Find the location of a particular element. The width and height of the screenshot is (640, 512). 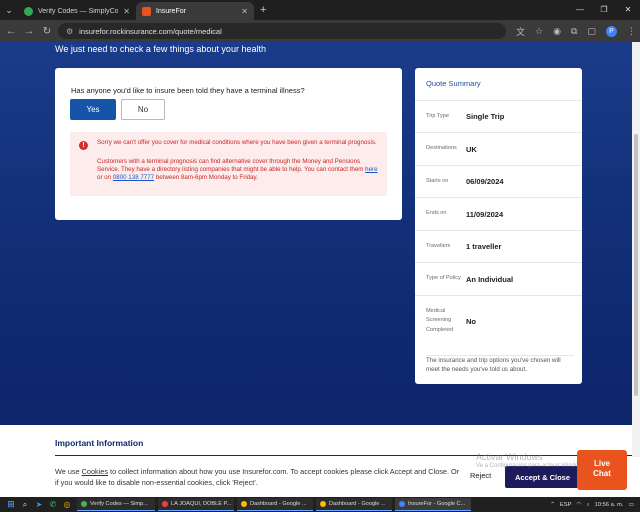

cookies-link: Cookies is located at coordinates (95, 471).